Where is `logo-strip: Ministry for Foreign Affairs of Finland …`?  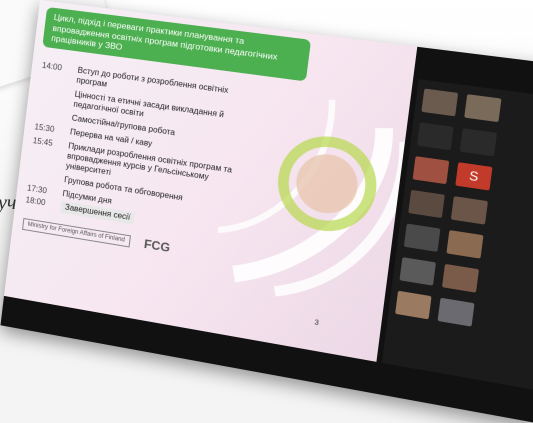 logo-strip: Ministry for Foreign Affairs of Finland … is located at coordinates (96, 236).